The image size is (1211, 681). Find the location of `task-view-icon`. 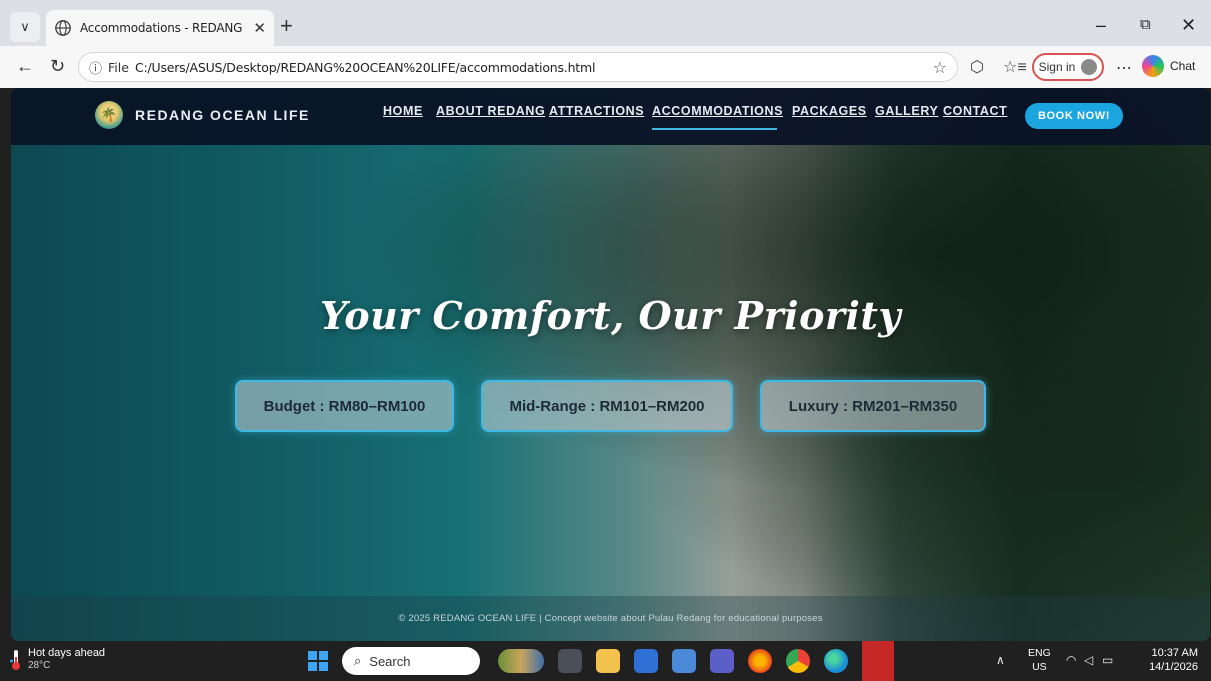

task-view-icon is located at coordinates (570, 661).